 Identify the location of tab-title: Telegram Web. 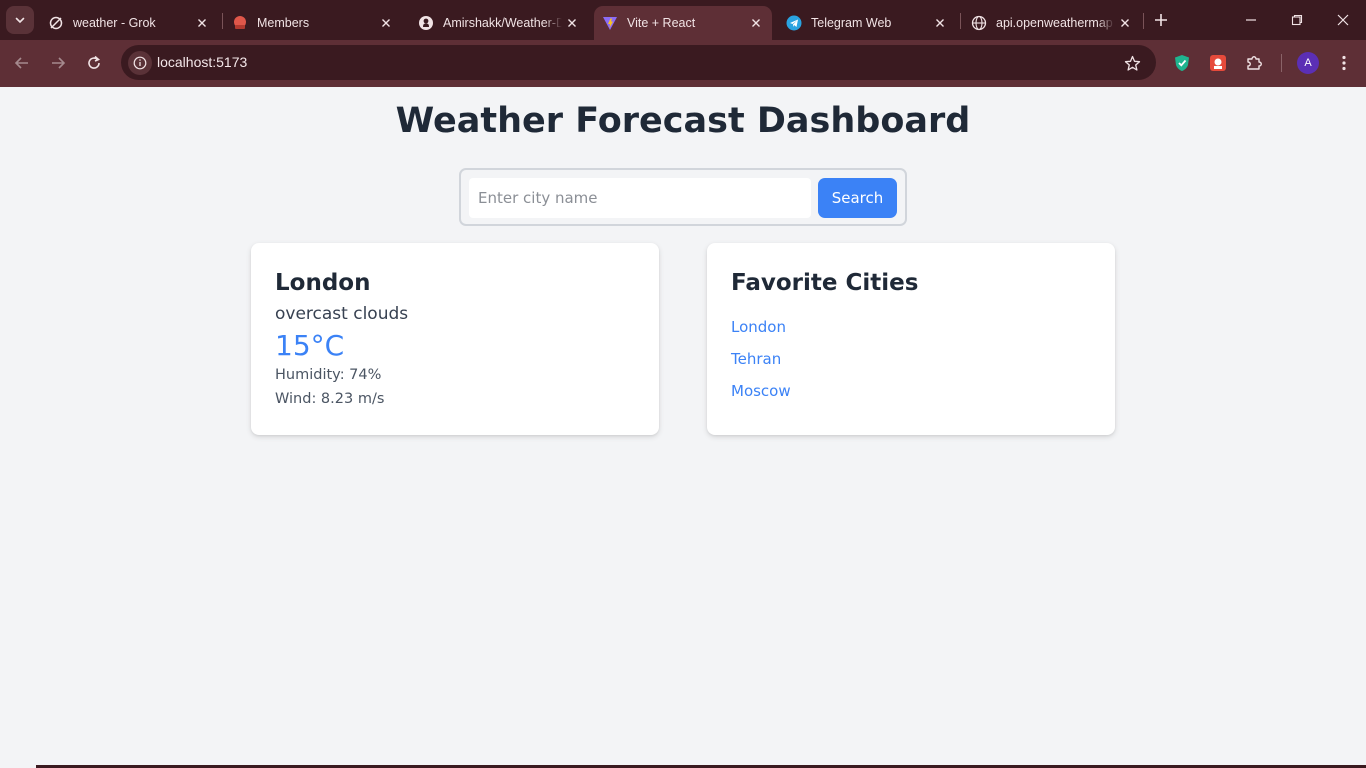
(851, 23).